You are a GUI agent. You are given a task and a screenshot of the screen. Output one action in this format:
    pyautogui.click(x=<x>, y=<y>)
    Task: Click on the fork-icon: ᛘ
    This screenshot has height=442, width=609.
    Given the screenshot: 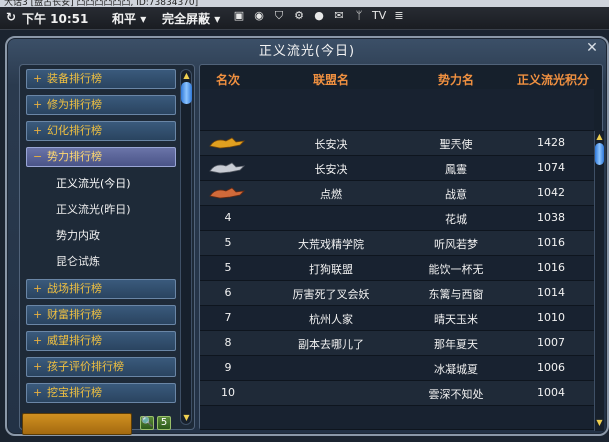 What is the action you would take?
    pyautogui.click(x=359, y=16)
    